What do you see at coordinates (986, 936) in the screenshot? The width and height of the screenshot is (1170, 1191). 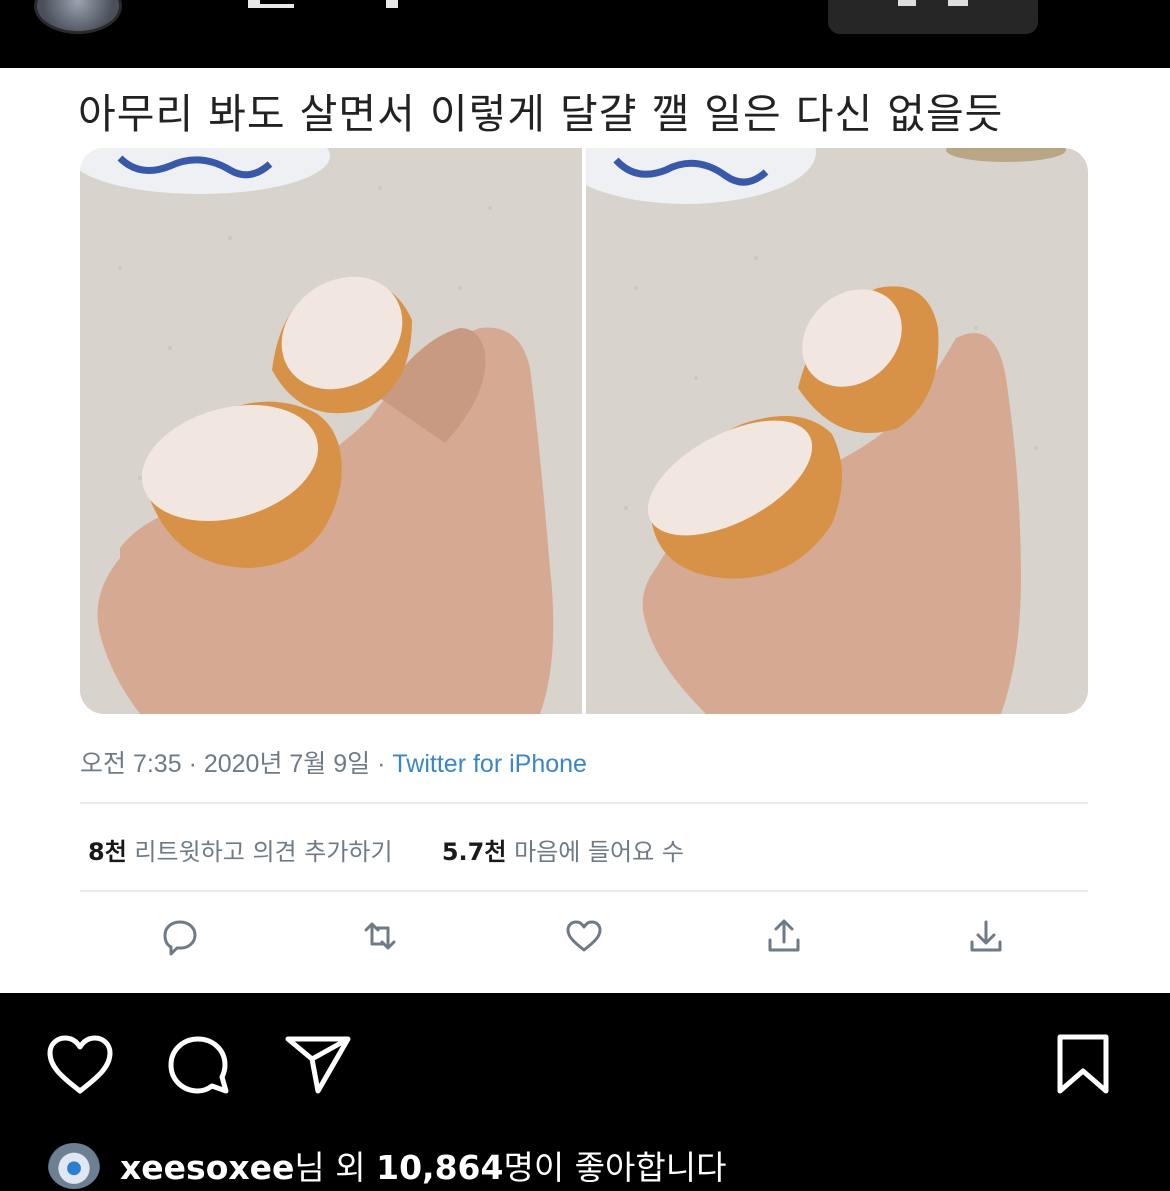 I see `download-icon` at bounding box center [986, 936].